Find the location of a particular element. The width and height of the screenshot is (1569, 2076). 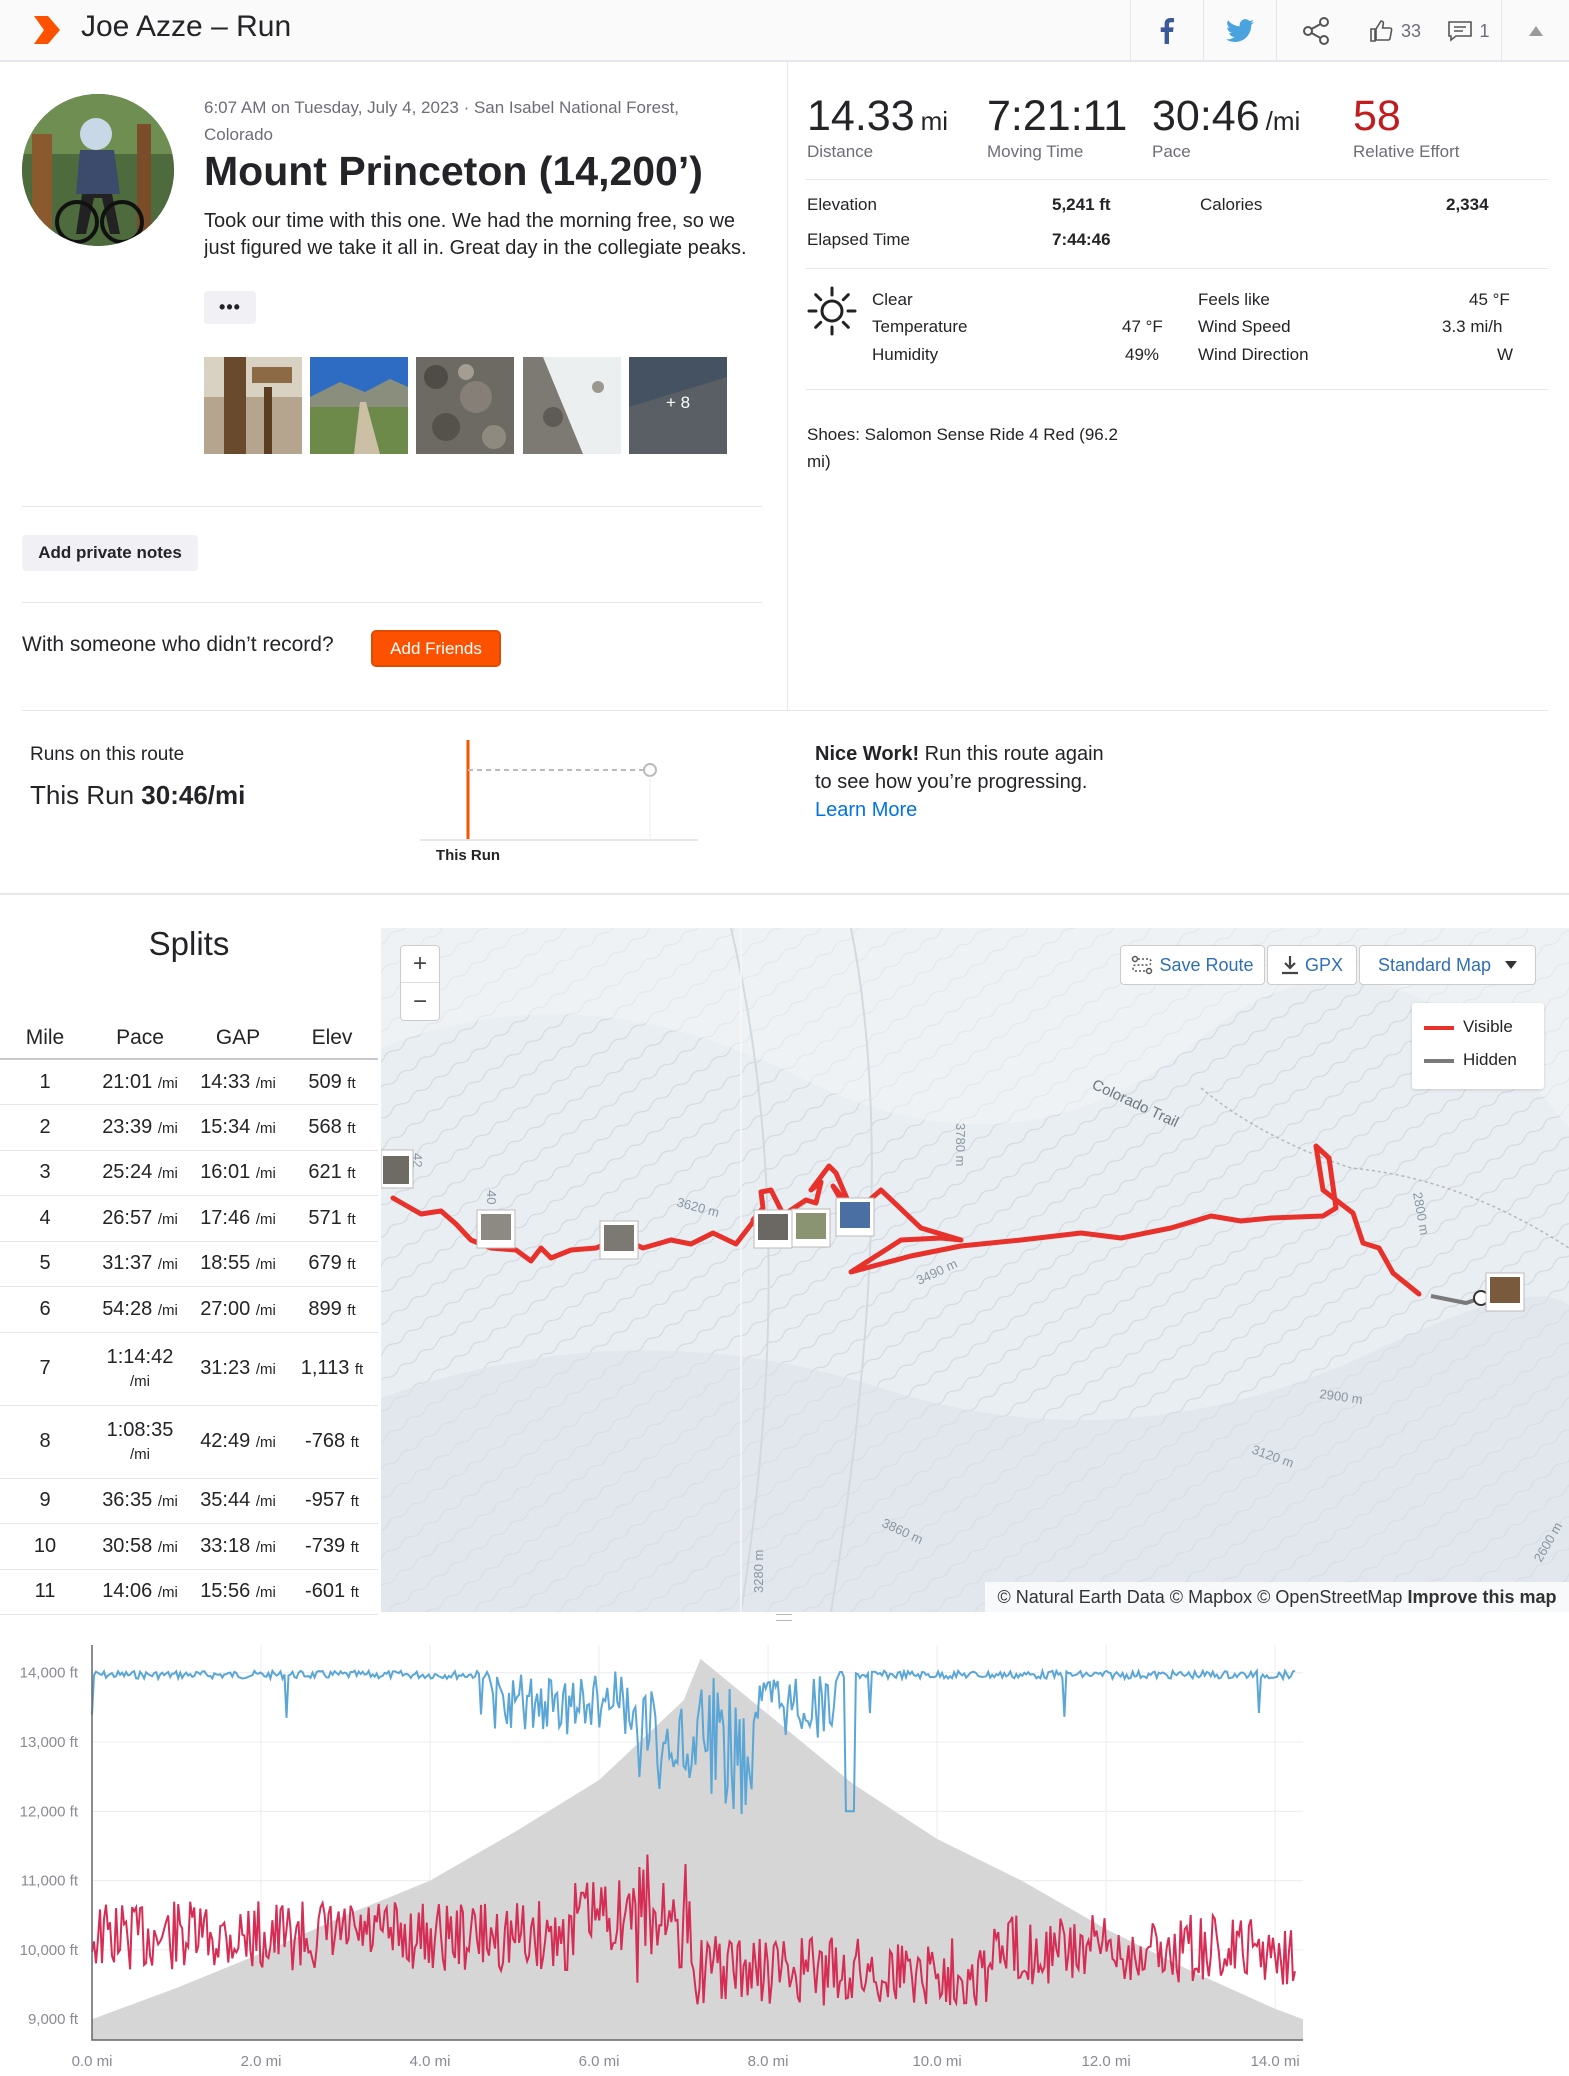

kudos-button: 33 is located at coordinates (1395, 31).